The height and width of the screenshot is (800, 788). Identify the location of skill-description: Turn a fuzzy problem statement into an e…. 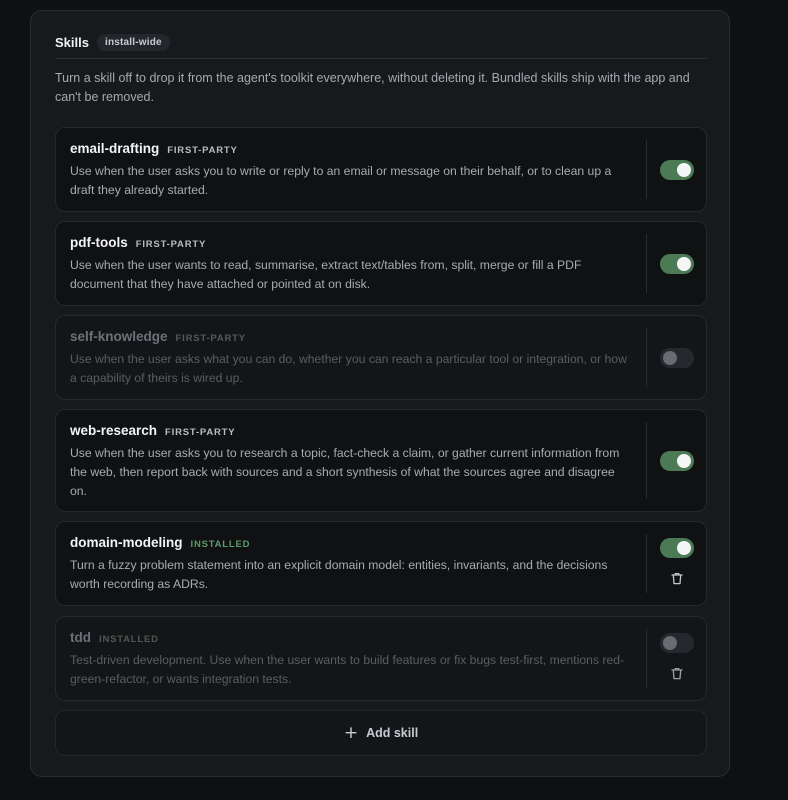
(339, 574).